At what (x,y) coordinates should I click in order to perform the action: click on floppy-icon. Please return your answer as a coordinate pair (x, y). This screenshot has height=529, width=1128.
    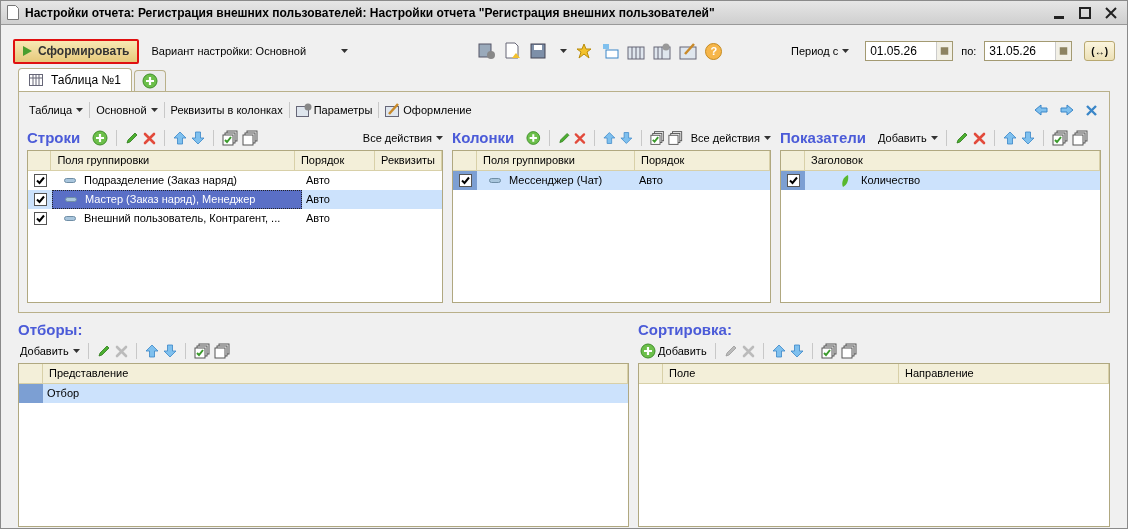
    Looking at the image, I should click on (539, 51).